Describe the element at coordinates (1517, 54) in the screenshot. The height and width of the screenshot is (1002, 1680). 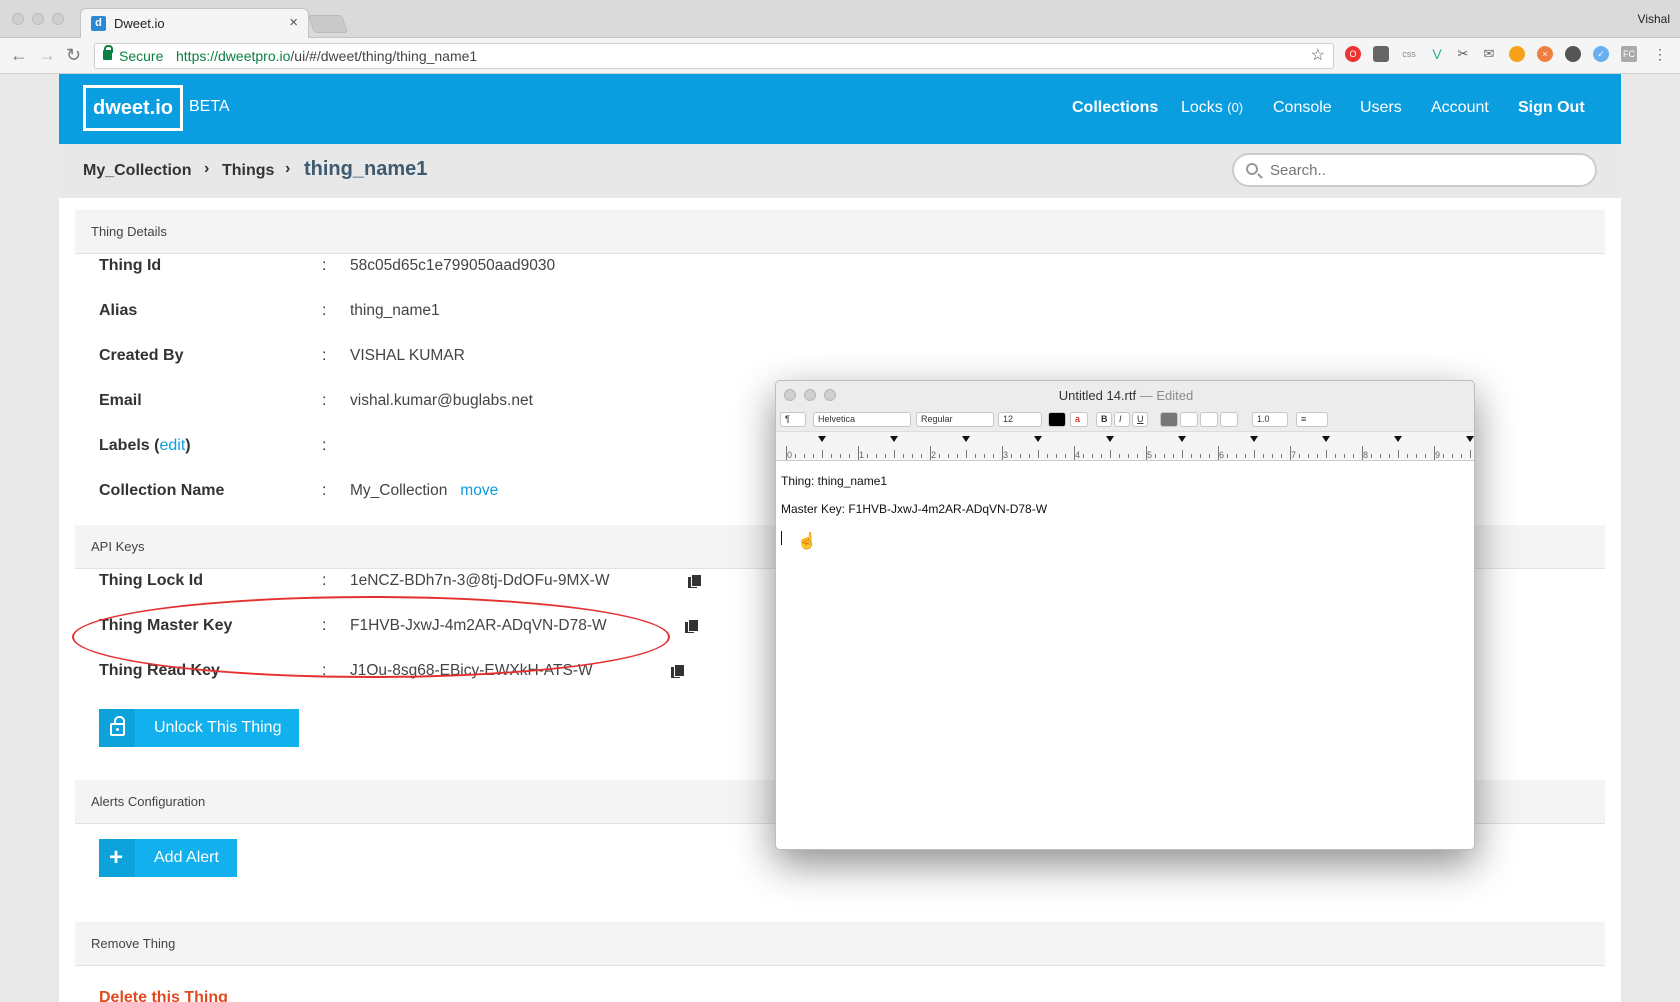
I see `color-icon` at that location.